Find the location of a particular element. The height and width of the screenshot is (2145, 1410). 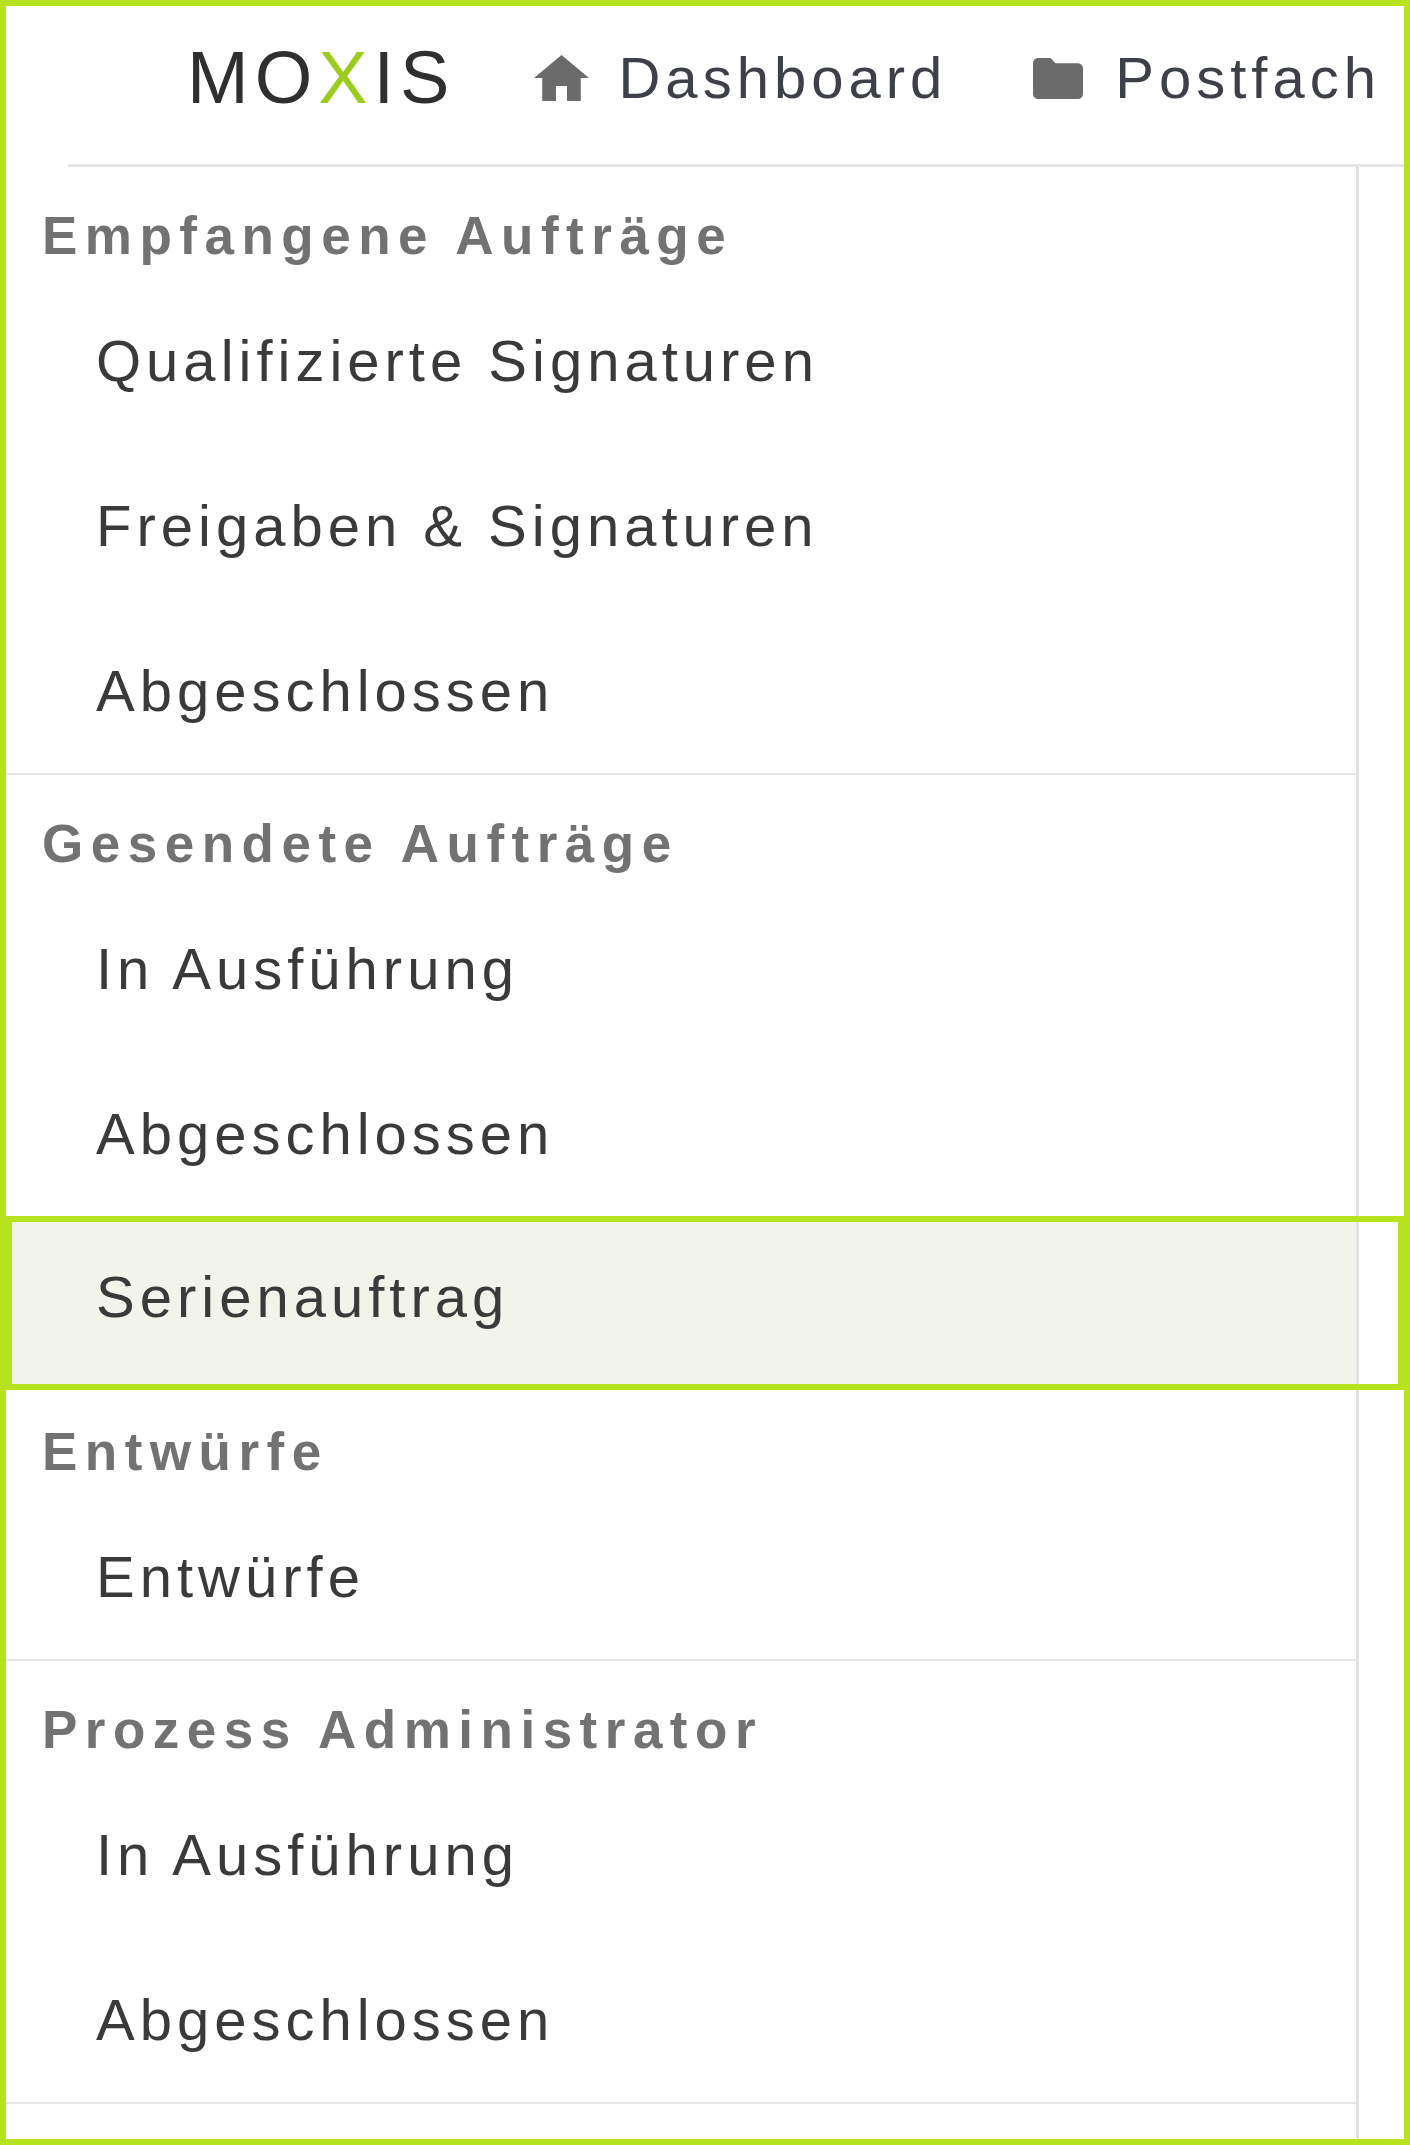

folder-icon is located at coordinates (1058, 78).